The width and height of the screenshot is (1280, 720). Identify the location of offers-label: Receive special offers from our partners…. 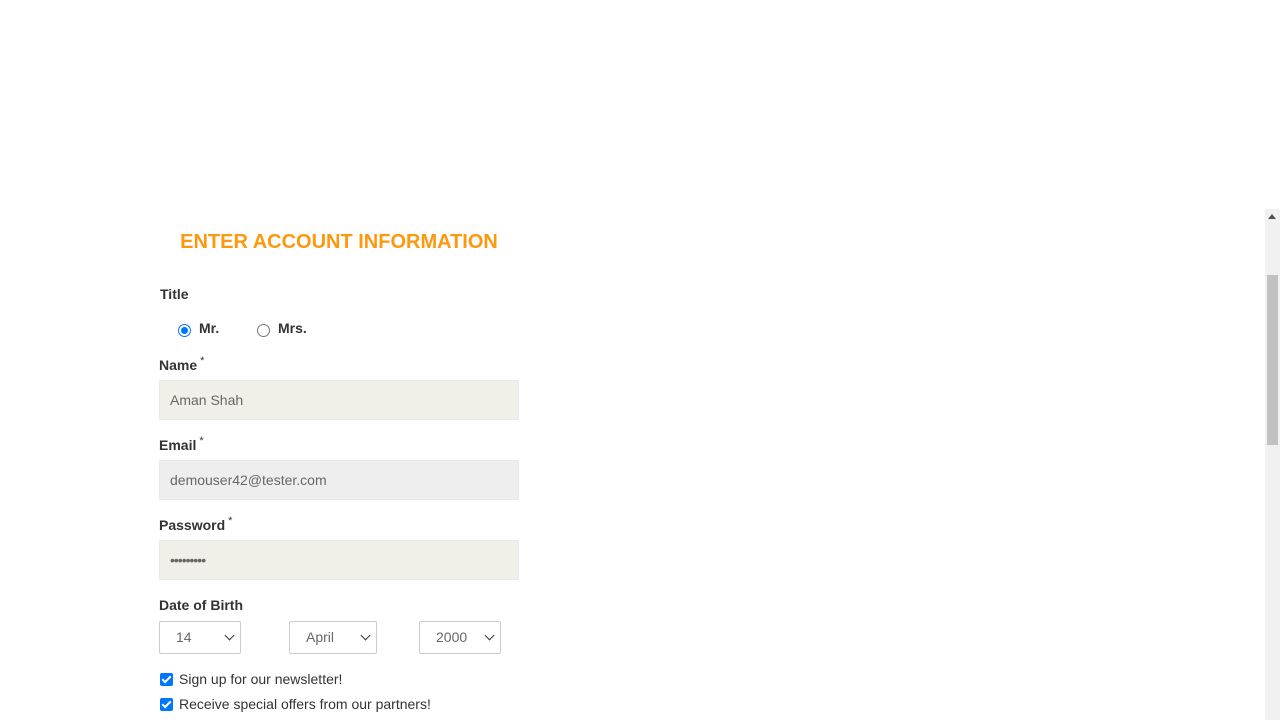
(305, 704).